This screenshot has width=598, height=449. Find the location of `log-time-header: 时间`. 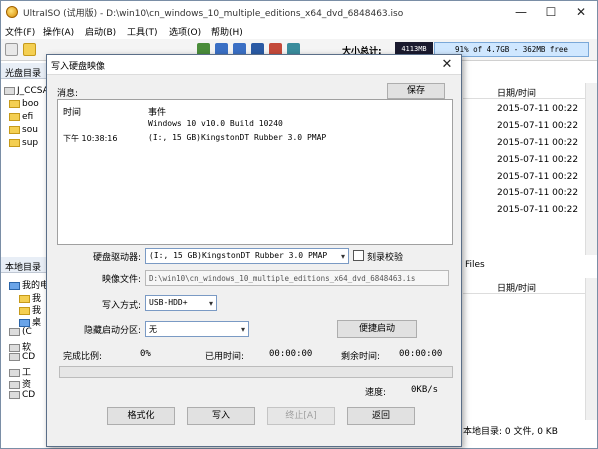

log-time-header: 时间 is located at coordinates (72, 113).